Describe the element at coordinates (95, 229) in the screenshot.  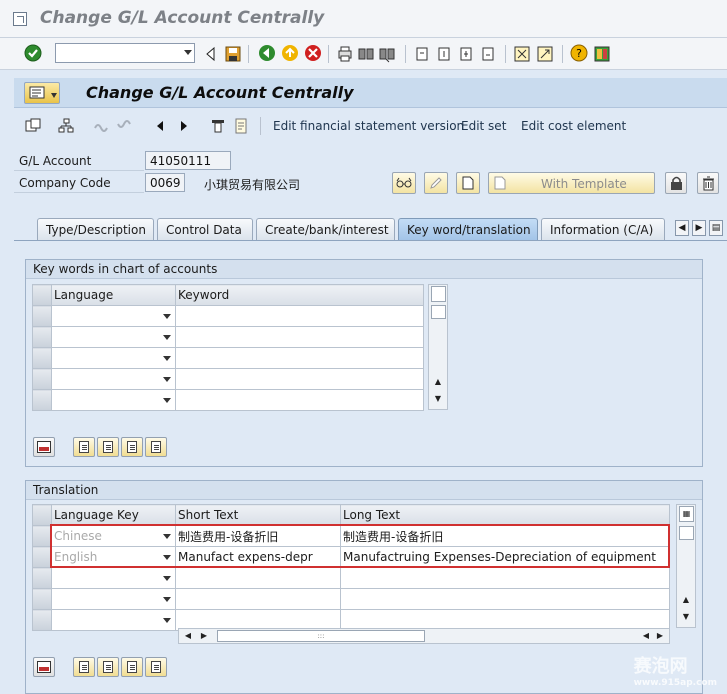
I see `tab-type-description: Type/Description` at that location.